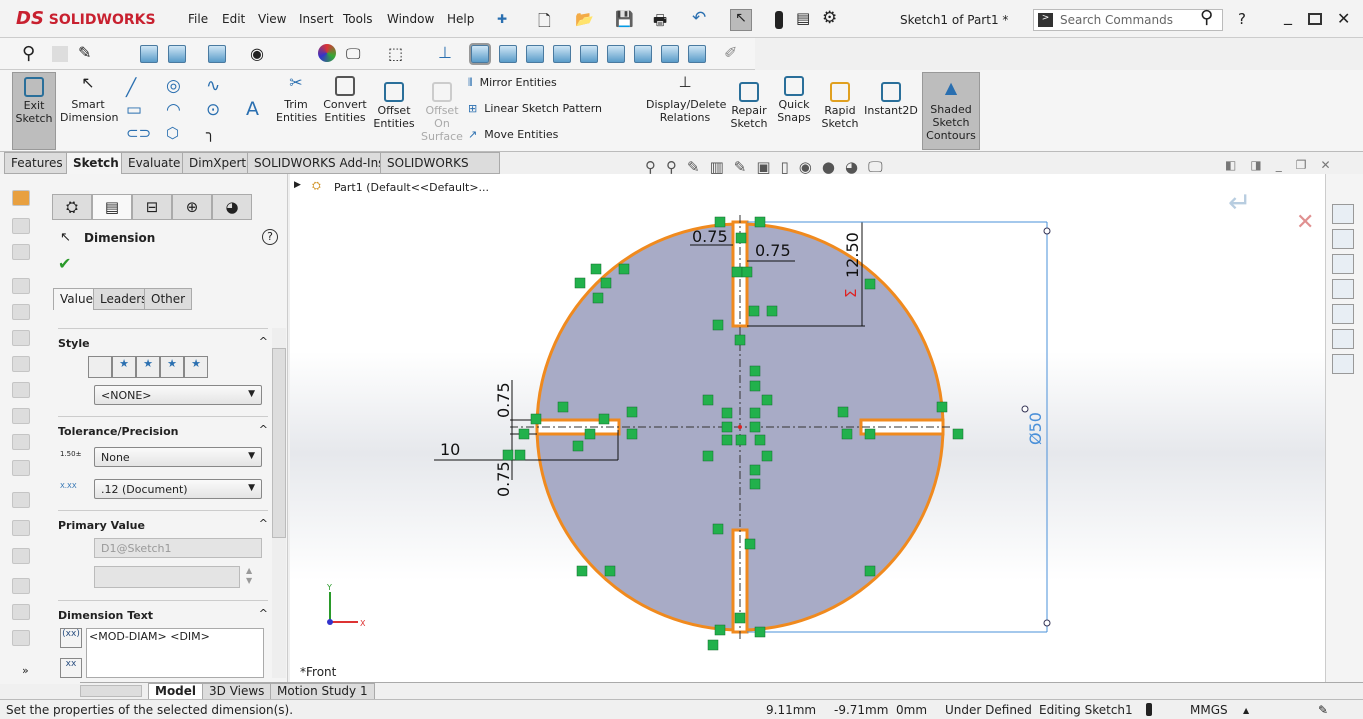 This screenshot has height=719, width=1363. What do you see at coordinates (263, 523) in the screenshot?
I see `collapse-icon: ^` at bounding box center [263, 523].